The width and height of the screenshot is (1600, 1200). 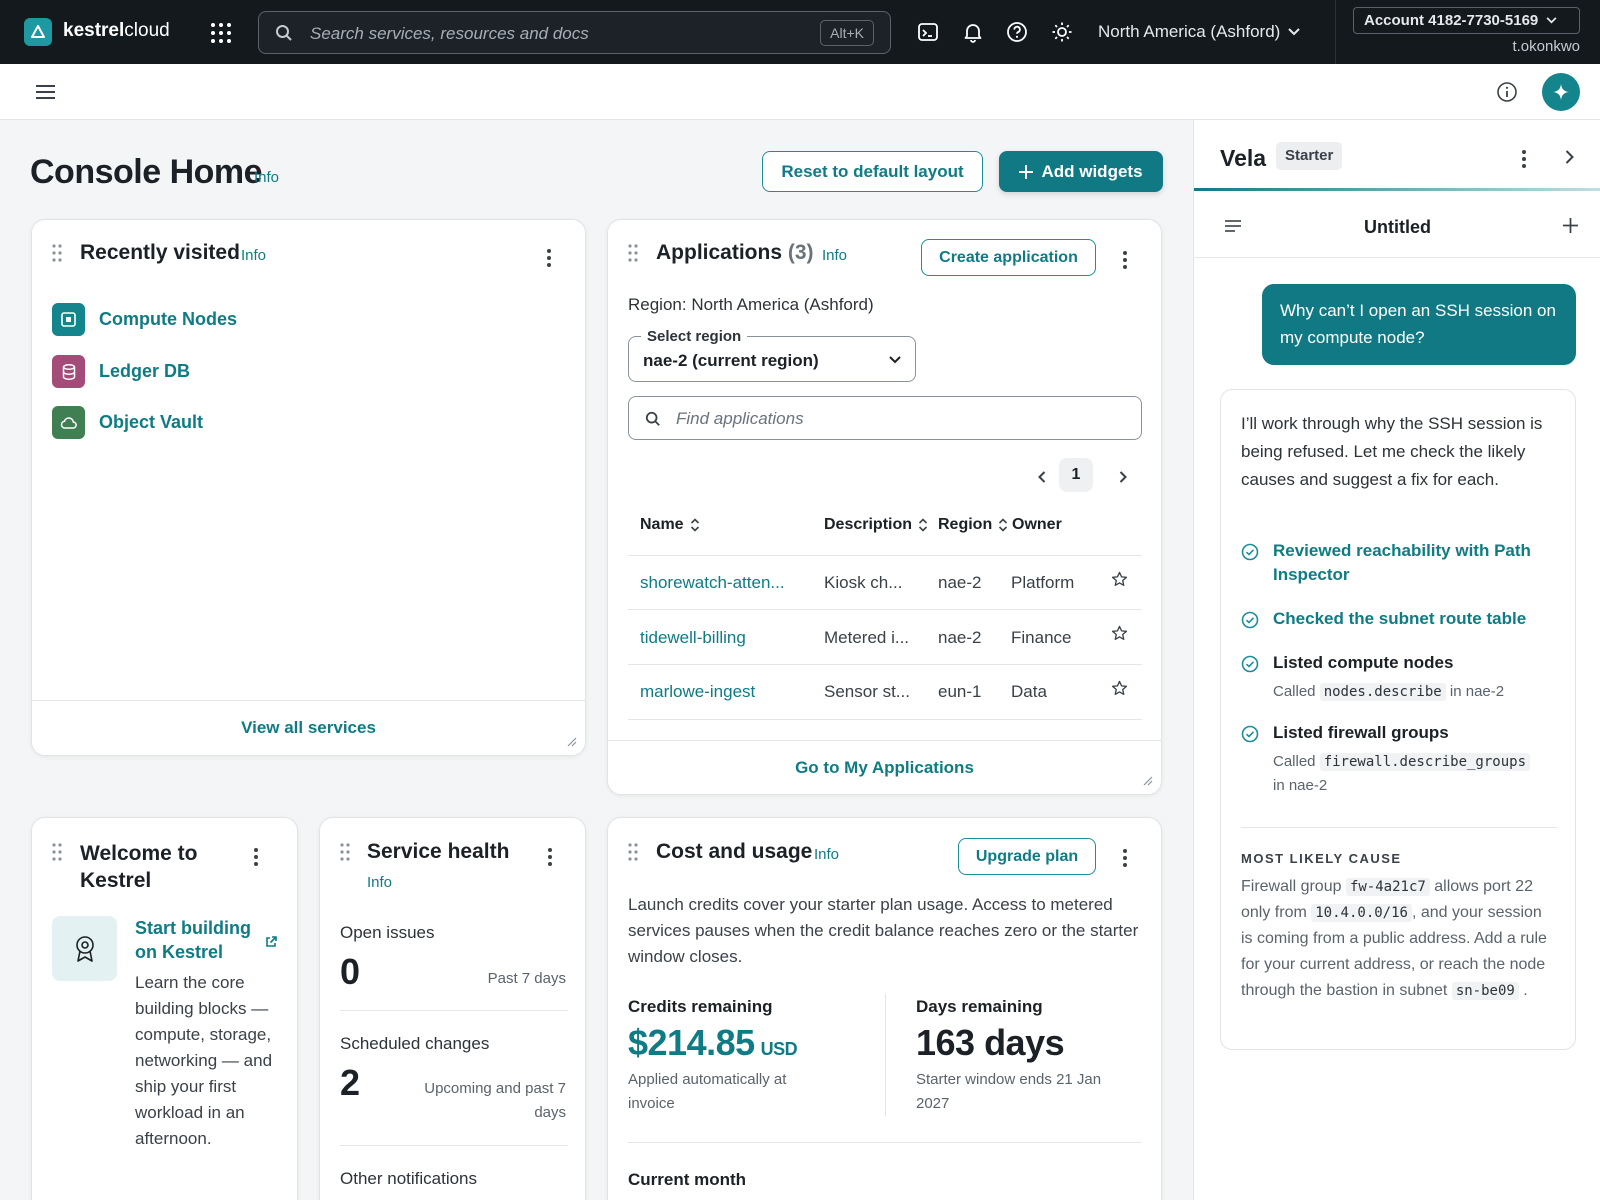 What do you see at coordinates (1026, 171) in the screenshot?
I see `plus-icon` at bounding box center [1026, 171].